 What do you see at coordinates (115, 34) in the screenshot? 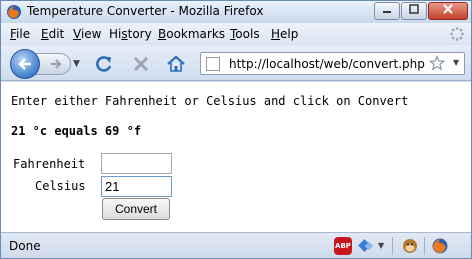
I see `menu-history-prefix: Hi` at bounding box center [115, 34].